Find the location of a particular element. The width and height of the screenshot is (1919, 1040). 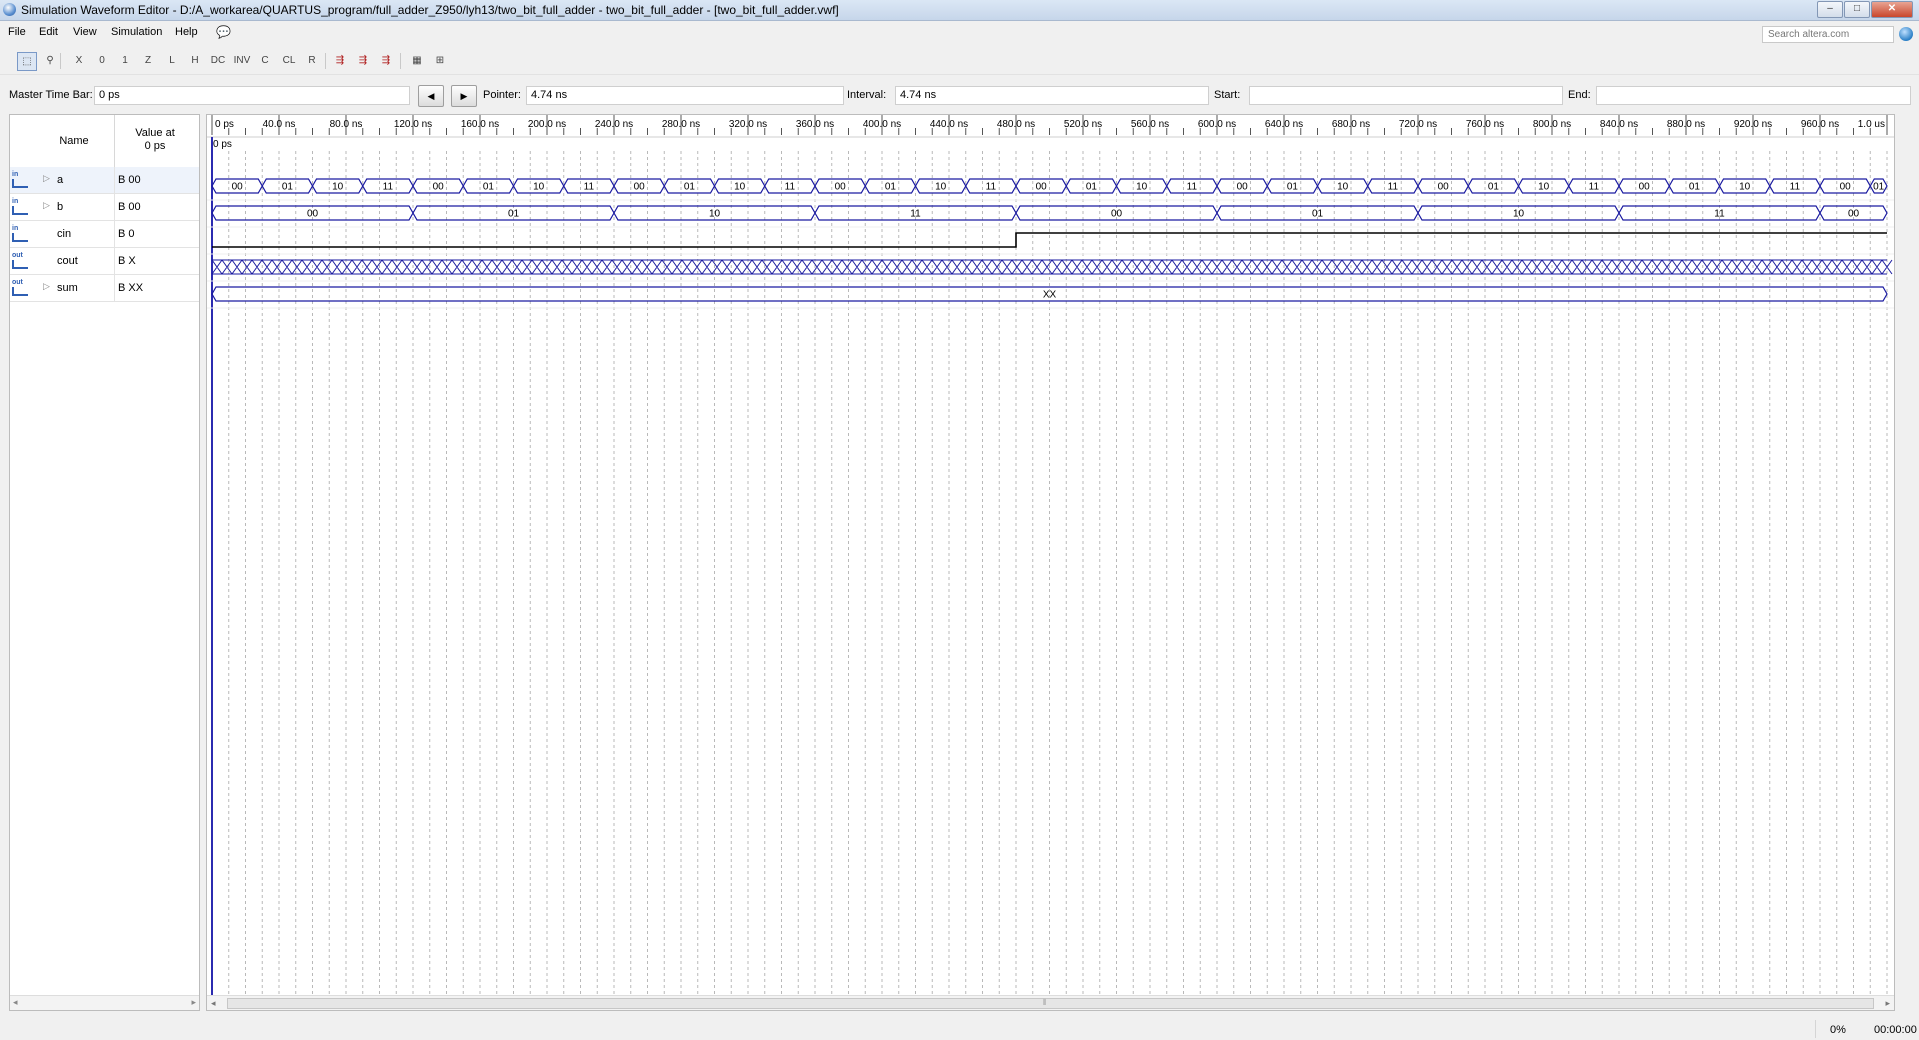

scrollbar-grip-icon: ⦀ is located at coordinates (1045, 1002).